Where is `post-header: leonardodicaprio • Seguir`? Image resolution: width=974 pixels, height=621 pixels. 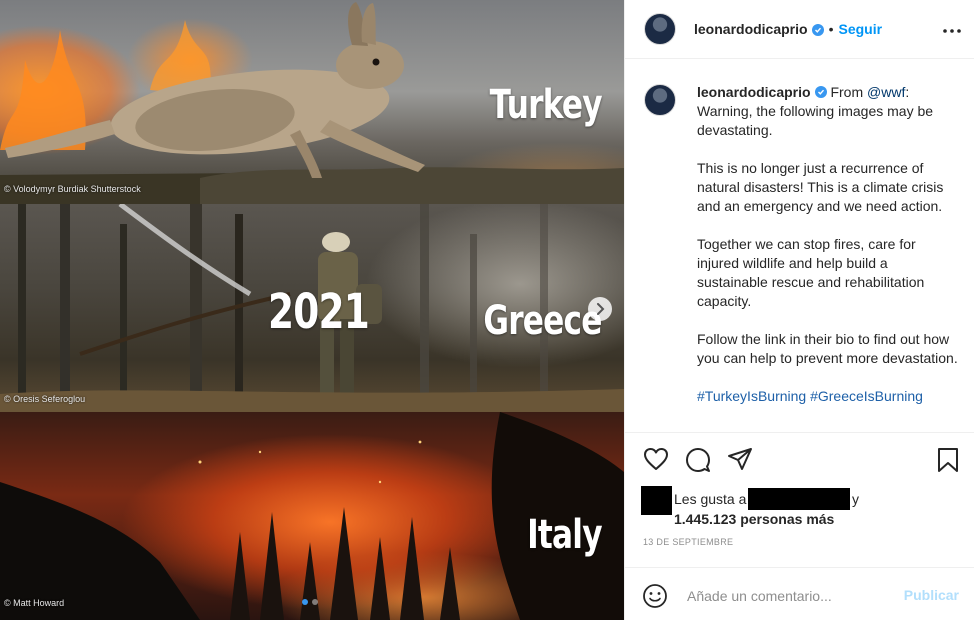
post-header: leonardodicaprio • Seguir is located at coordinates (799, 29).